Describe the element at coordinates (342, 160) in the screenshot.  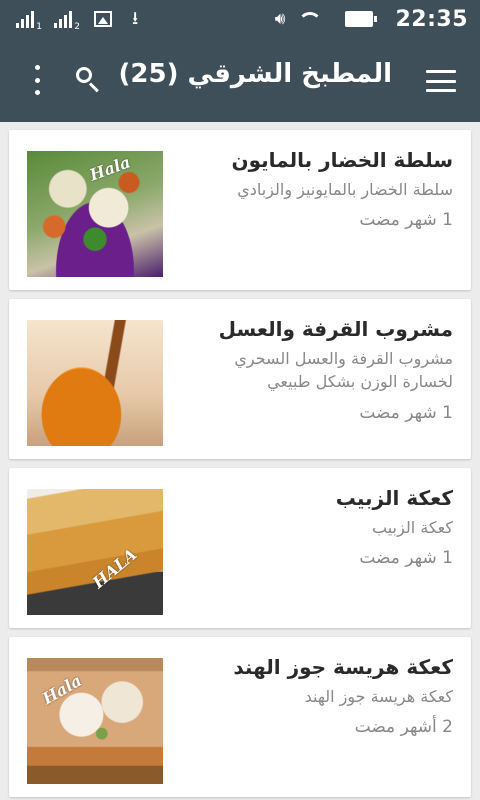
I see `recipe-title: سلطة الخضار بالمايون` at that location.